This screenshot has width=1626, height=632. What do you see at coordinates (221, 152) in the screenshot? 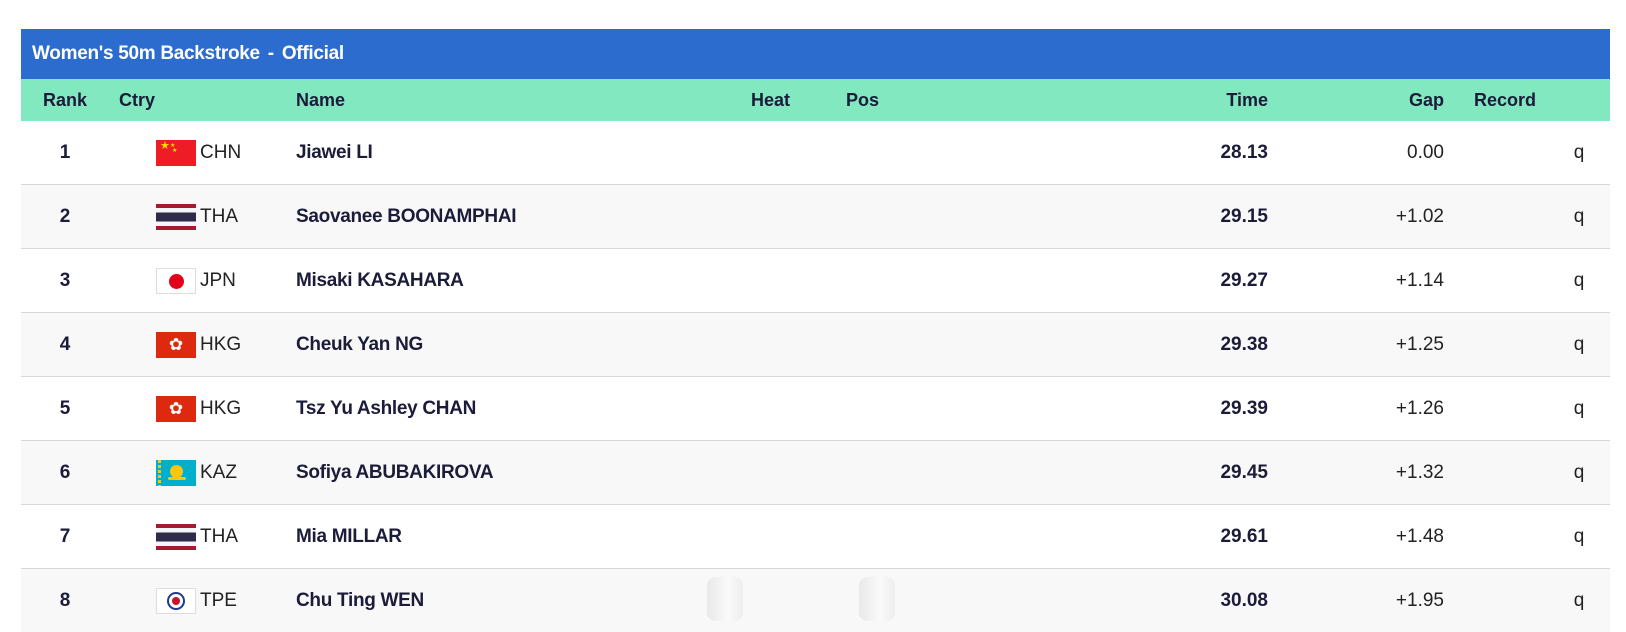
I see `country-code: CHN` at bounding box center [221, 152].